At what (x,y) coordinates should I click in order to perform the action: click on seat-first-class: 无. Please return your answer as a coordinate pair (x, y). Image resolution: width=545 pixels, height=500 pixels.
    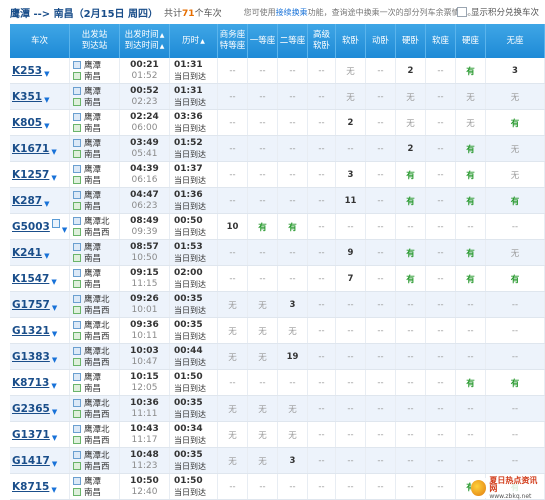
    Looking at the image, I should click on (263, 460).